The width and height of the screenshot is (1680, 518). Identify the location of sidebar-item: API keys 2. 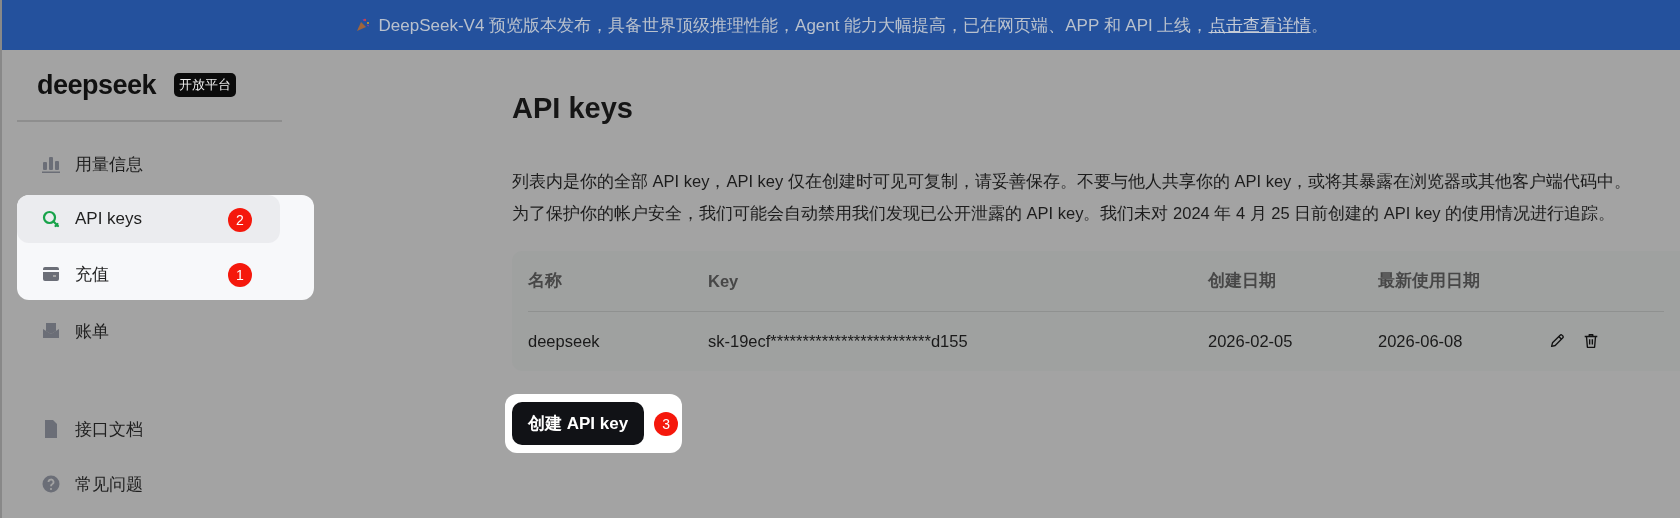
(148, 219).